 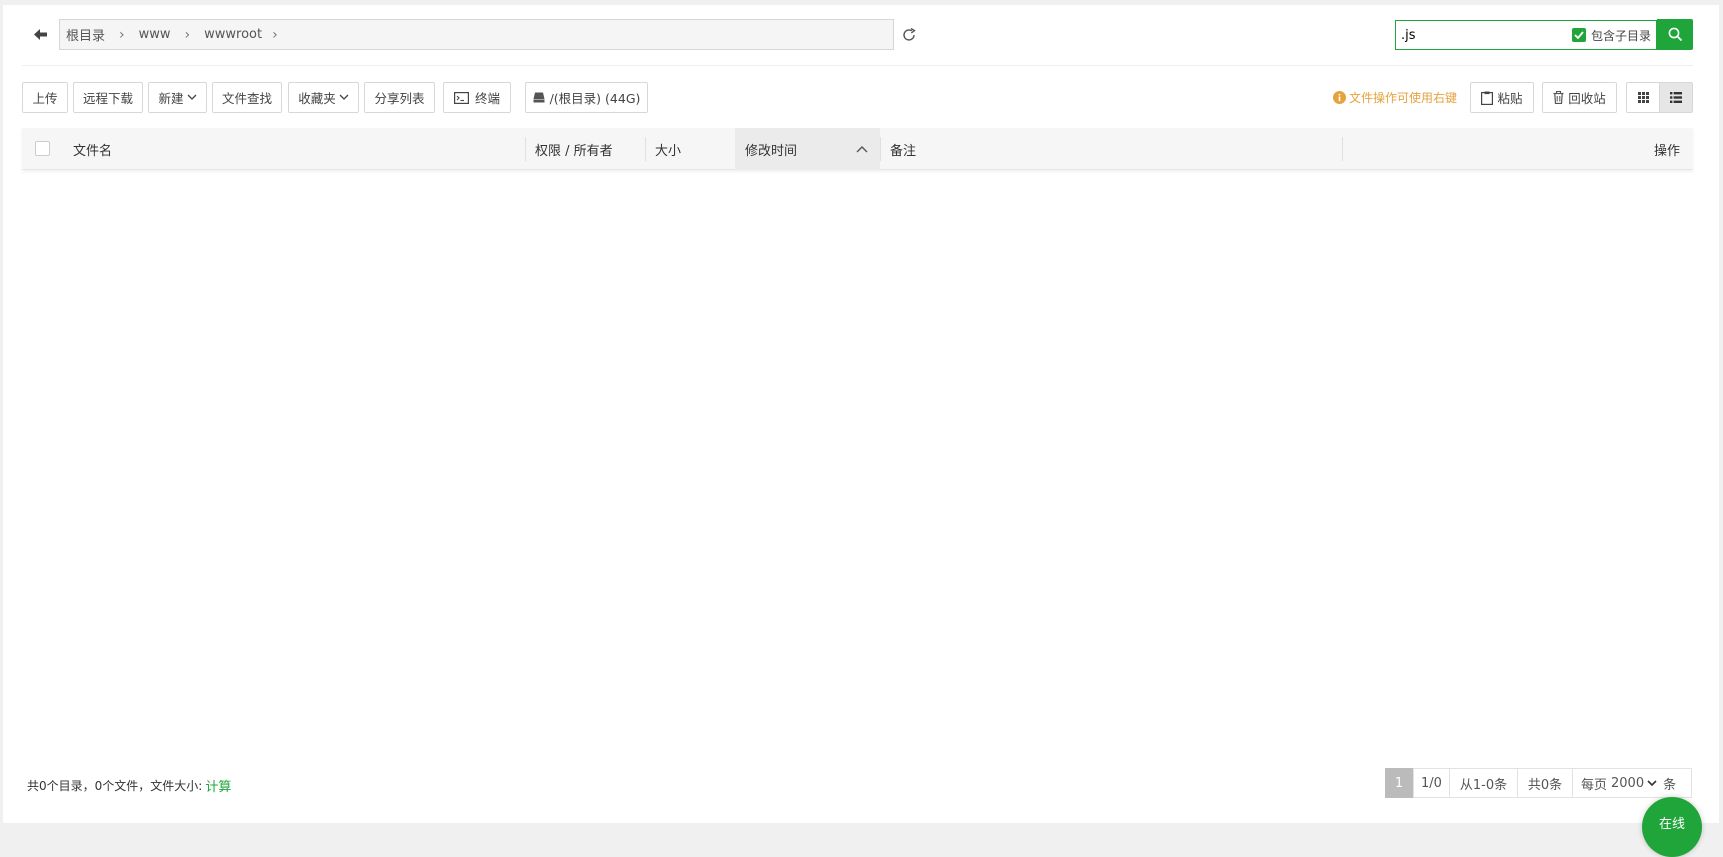 I want to click on page-range-label: 从1-0条, so click(x=1483, y=785).